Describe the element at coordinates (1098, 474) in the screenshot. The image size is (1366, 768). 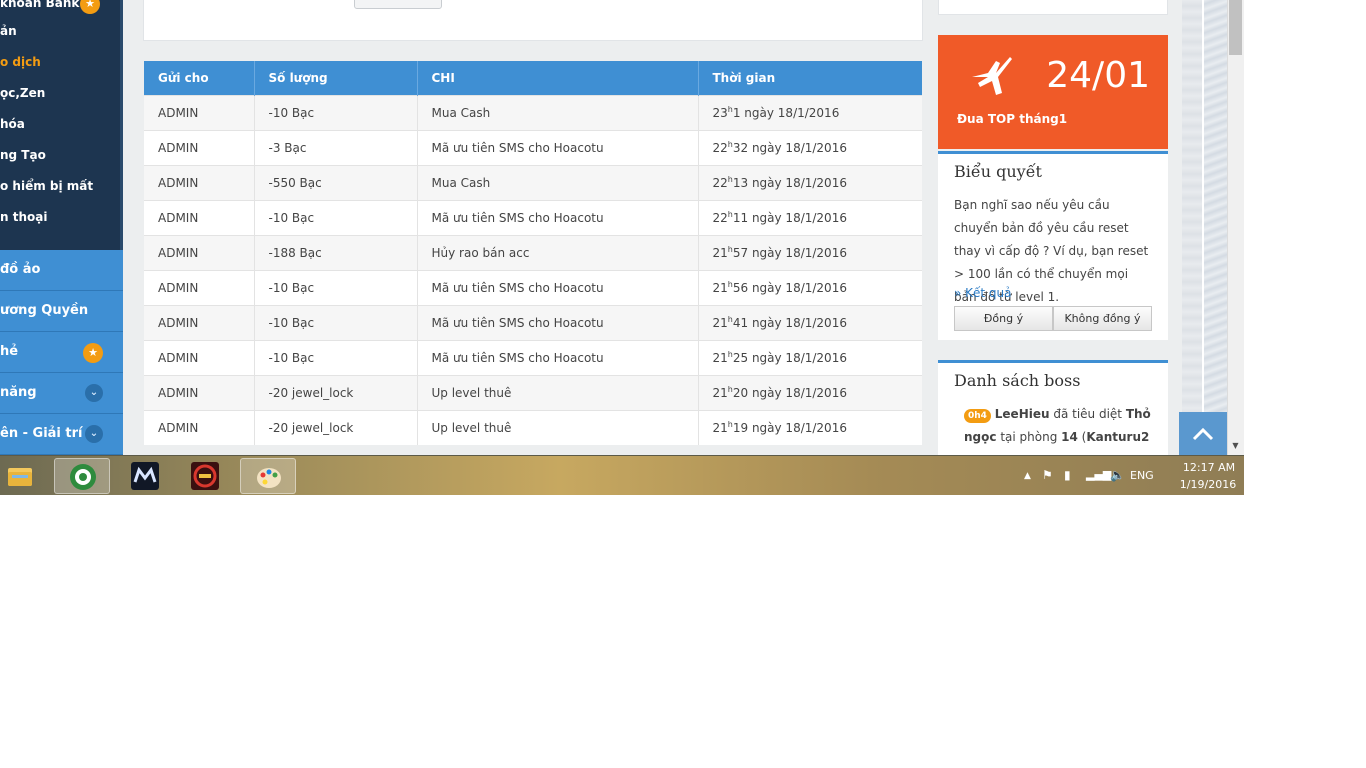
I see `network-signal-icon: ▂▄▆` at that location.